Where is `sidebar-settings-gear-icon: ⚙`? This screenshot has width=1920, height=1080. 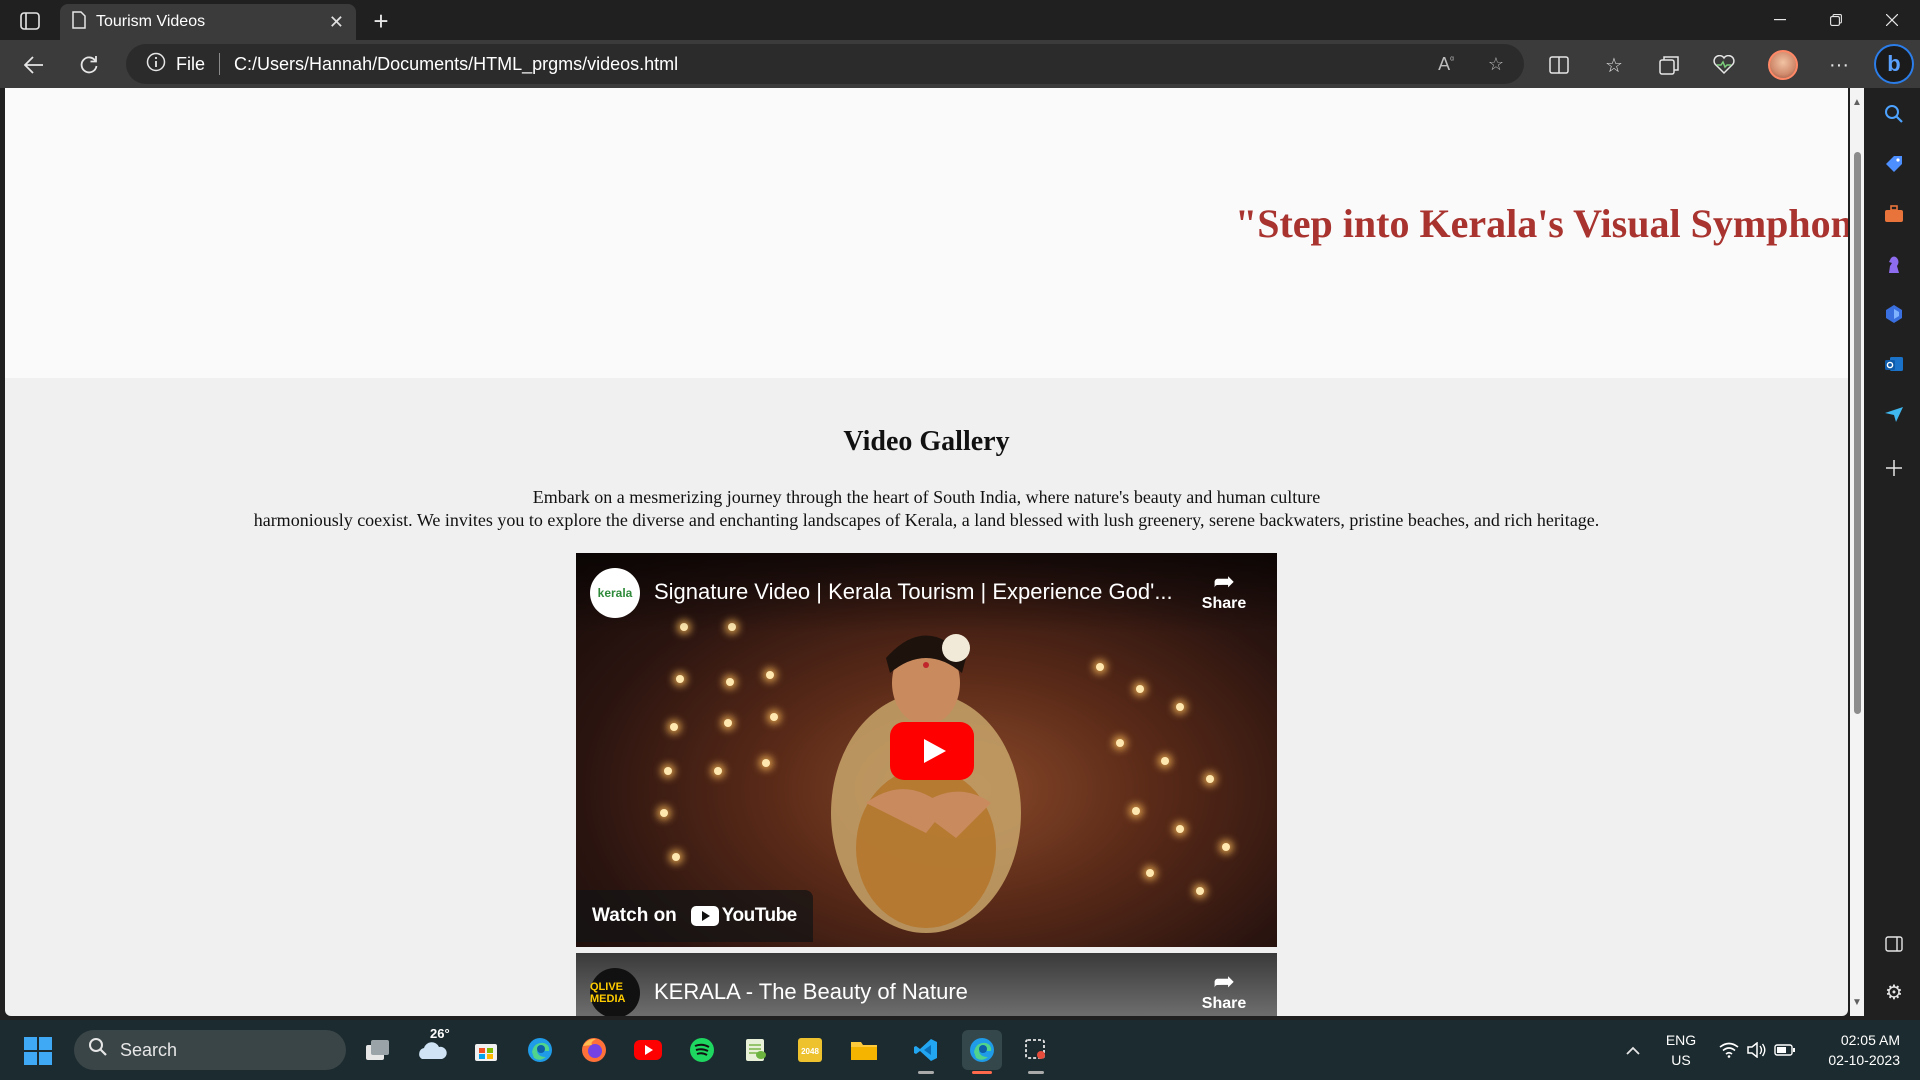 sidebar-settings-gear-icon: ⚙ is located at coordinates (1894, 992).